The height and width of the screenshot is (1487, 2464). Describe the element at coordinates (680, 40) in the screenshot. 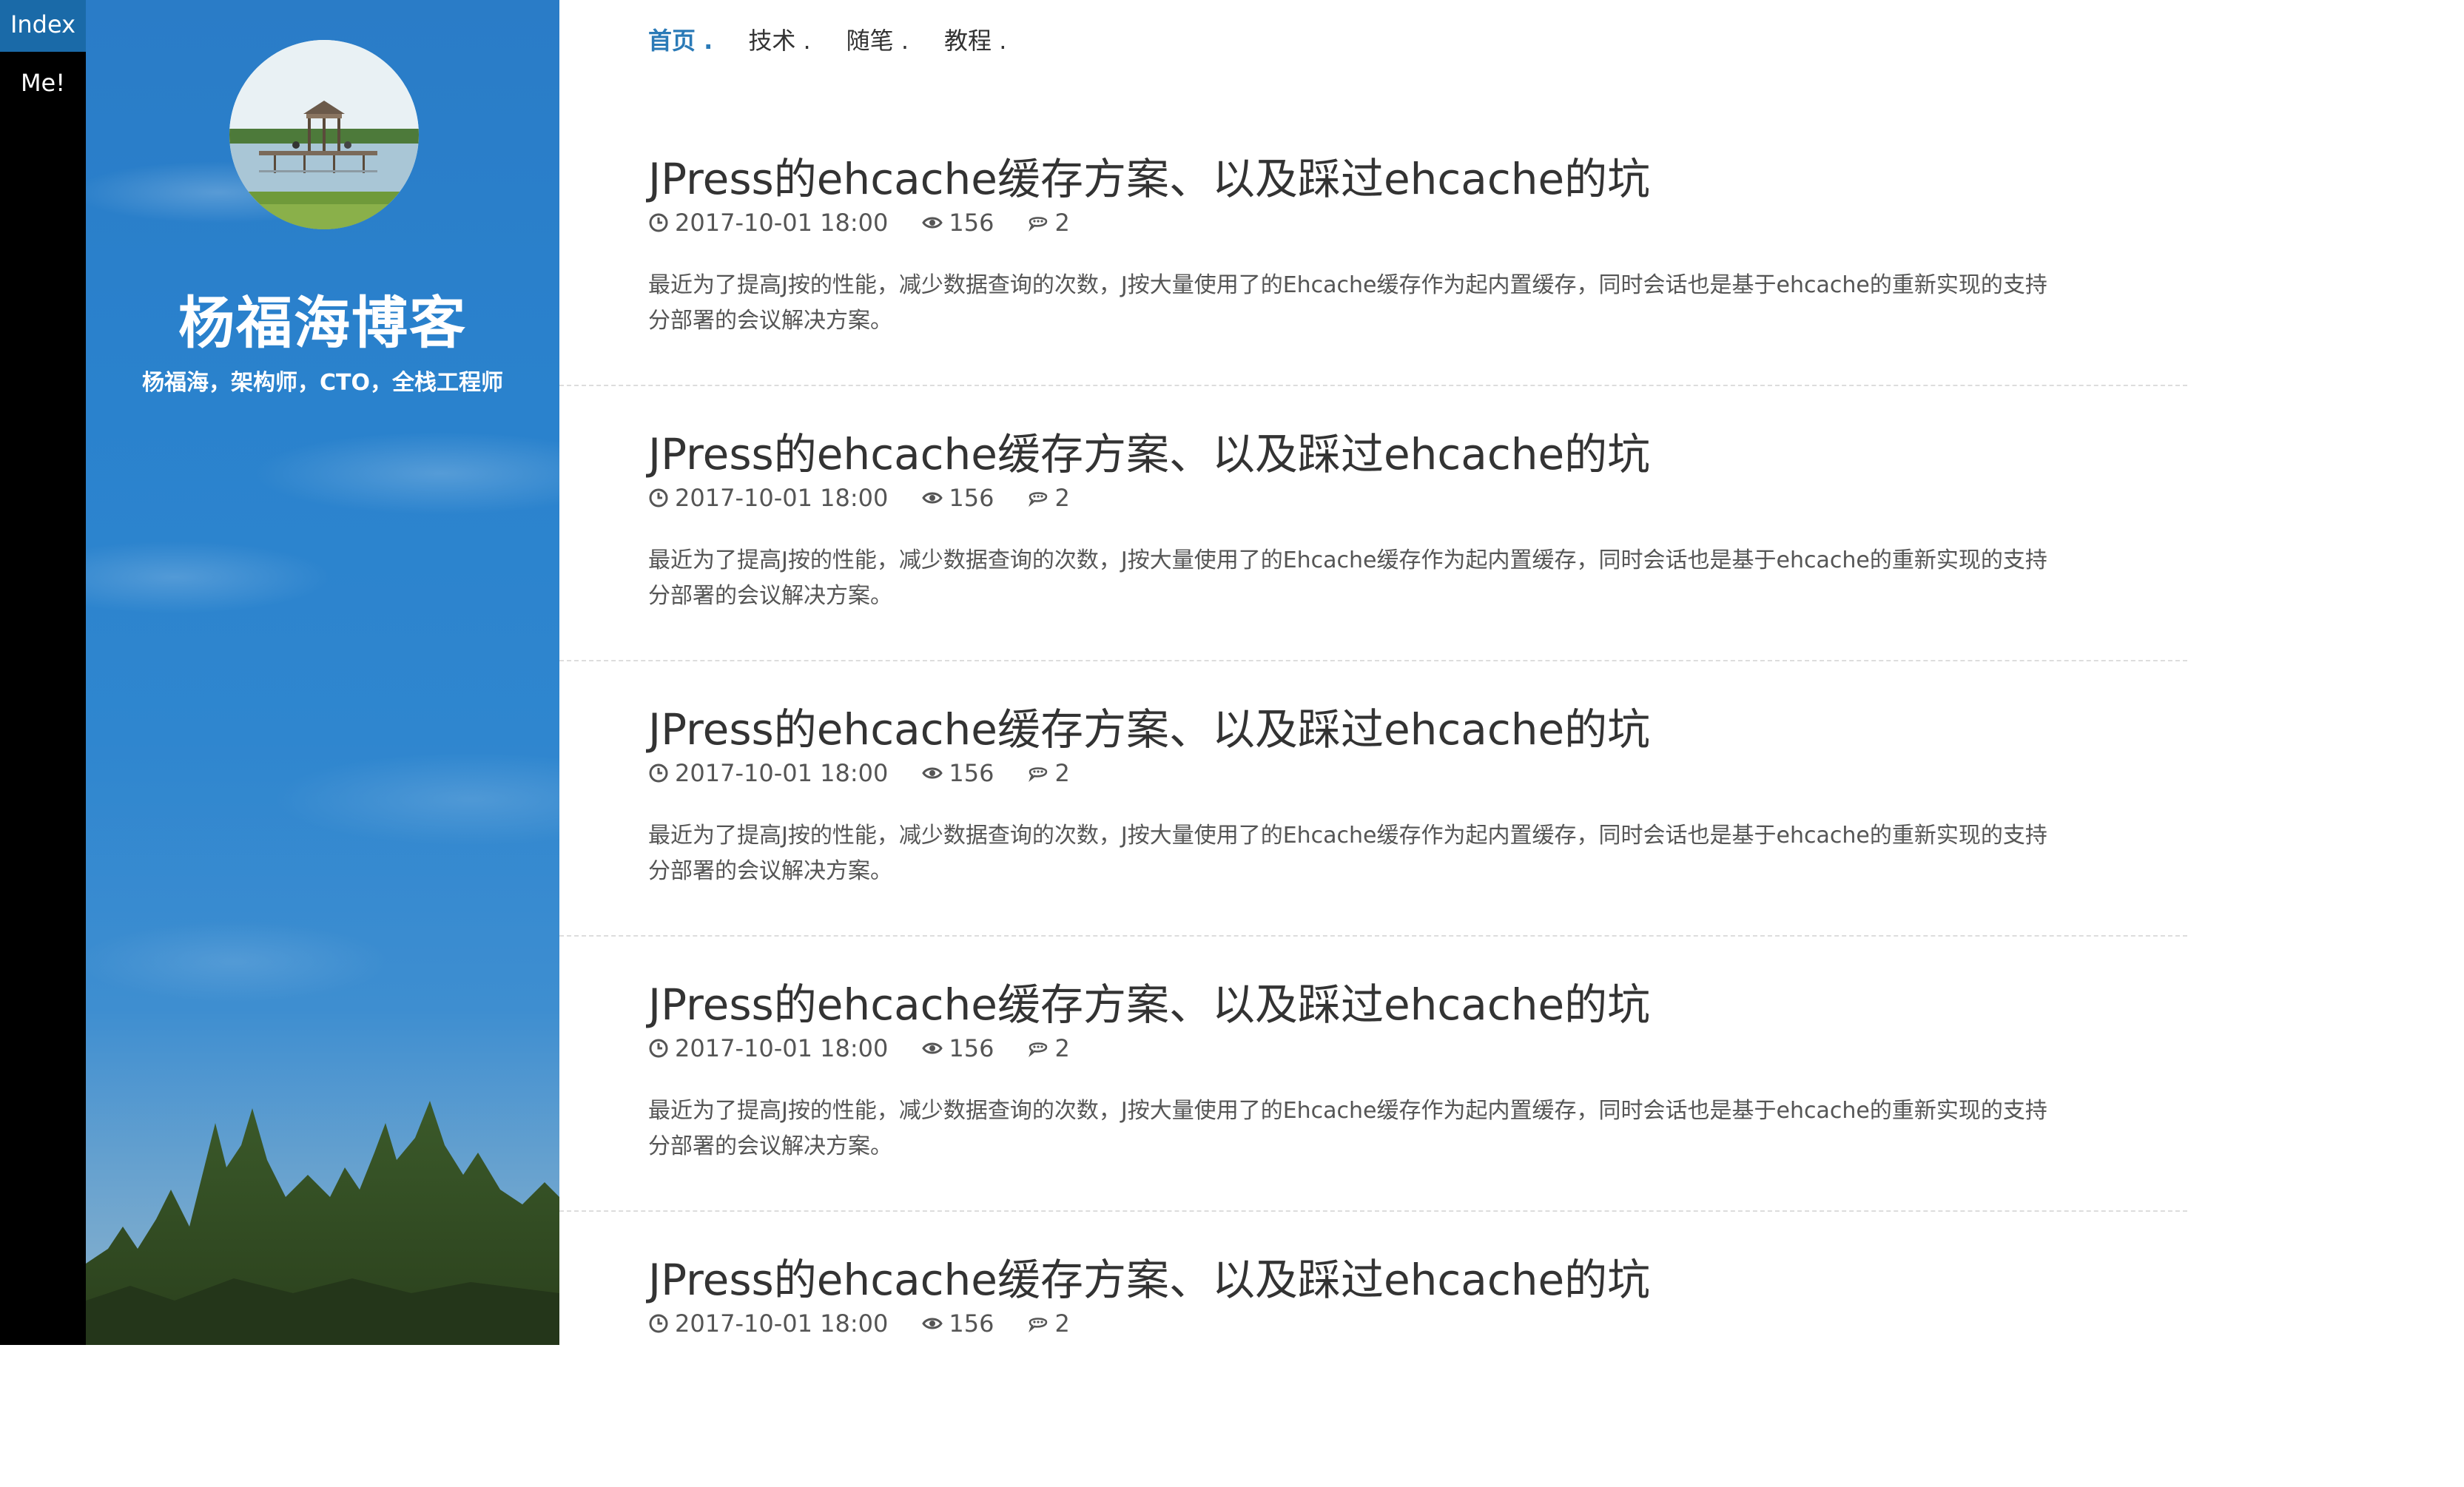

I see `nav-home: 首页 .` at that location.